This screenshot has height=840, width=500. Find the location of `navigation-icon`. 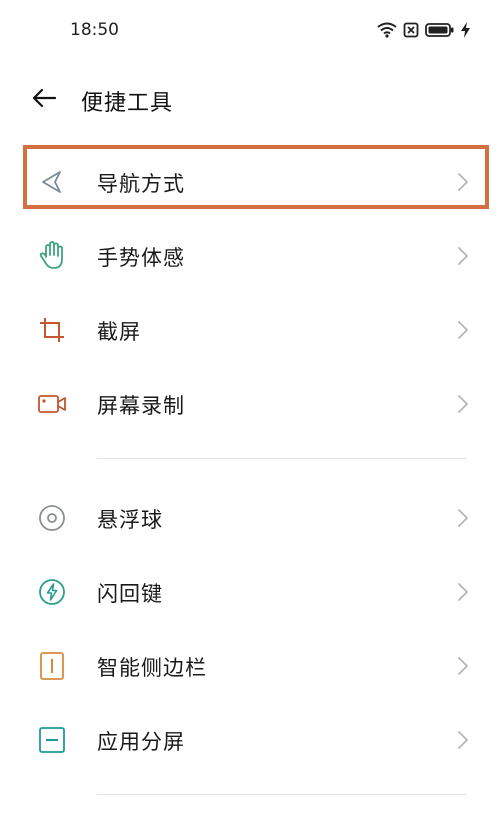

navigation-icon is located at coordinates (52, 182).